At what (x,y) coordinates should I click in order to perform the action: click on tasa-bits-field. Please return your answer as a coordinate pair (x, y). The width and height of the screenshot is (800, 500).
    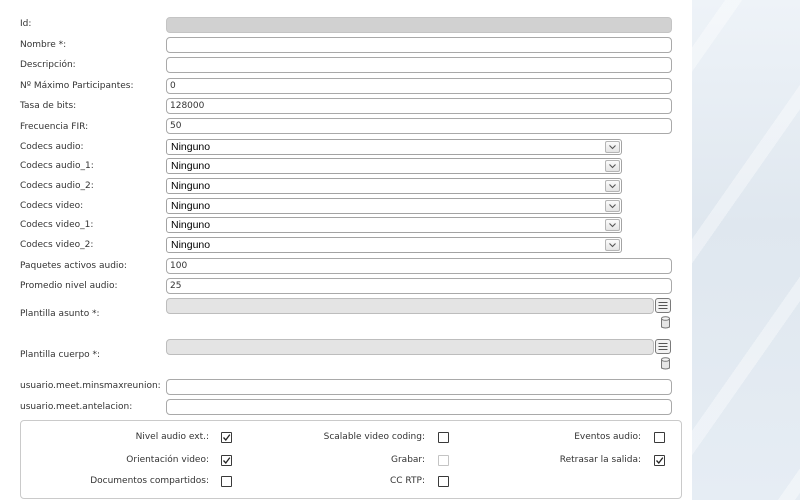
    Looking at the image, I should click on (419, 106).